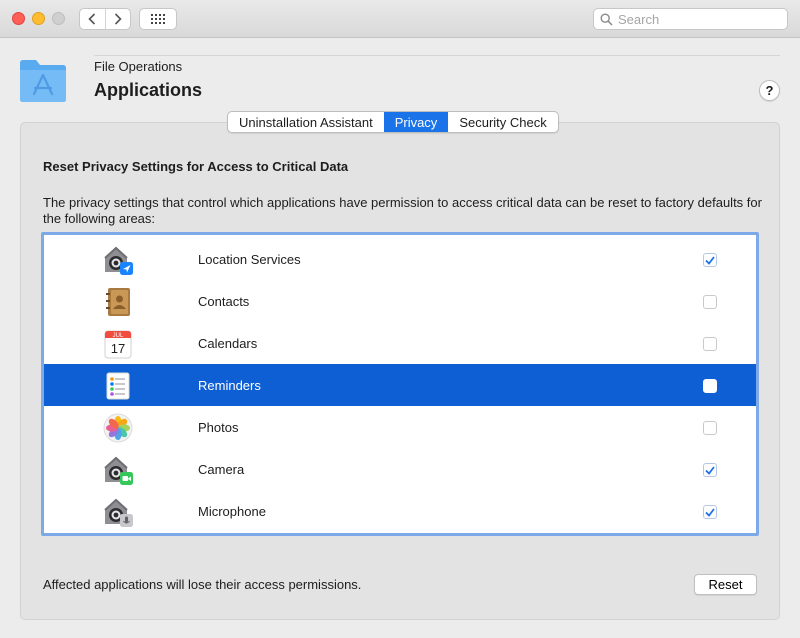  What do you see at coordinates (710, 260) in the screenshot?
I see `location-services-checkbox` at bounding box center [710, 260].